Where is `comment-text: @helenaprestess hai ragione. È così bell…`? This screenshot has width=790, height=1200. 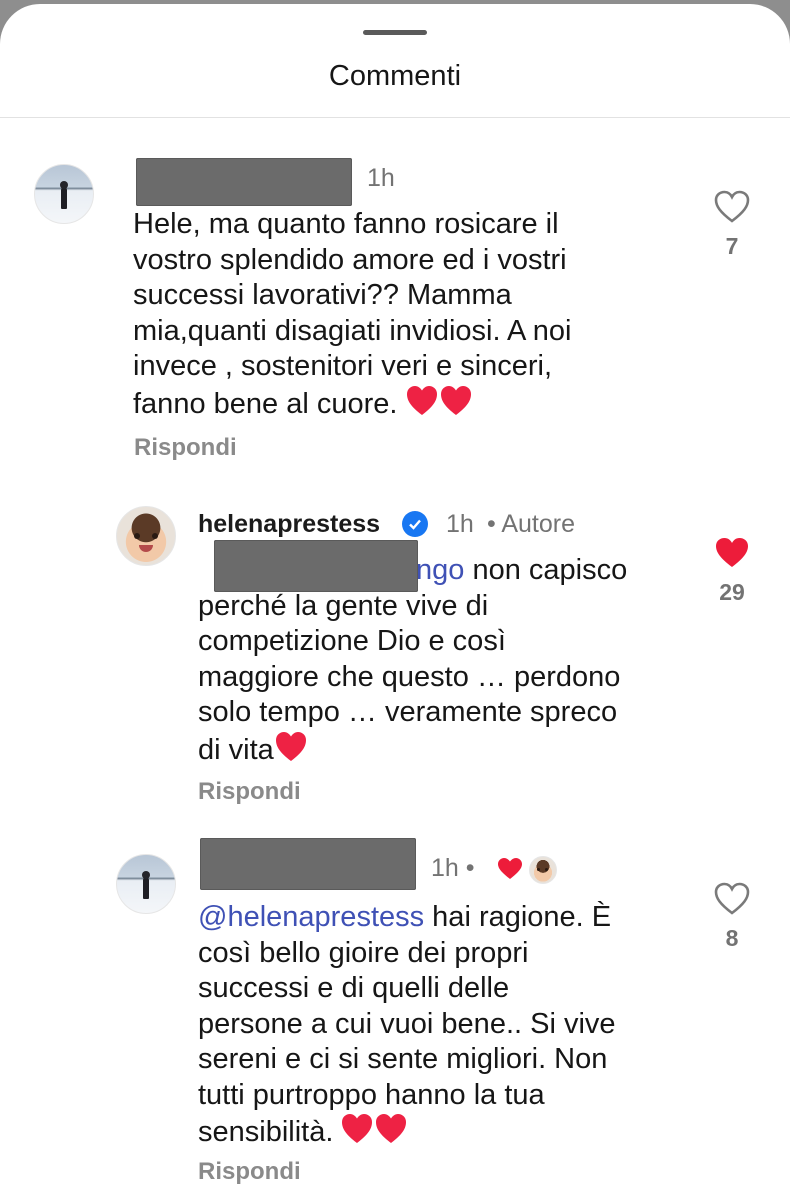
comment-text: @helenaprestess hai ragione. È così bell… is located at coordinates (448, 1027).